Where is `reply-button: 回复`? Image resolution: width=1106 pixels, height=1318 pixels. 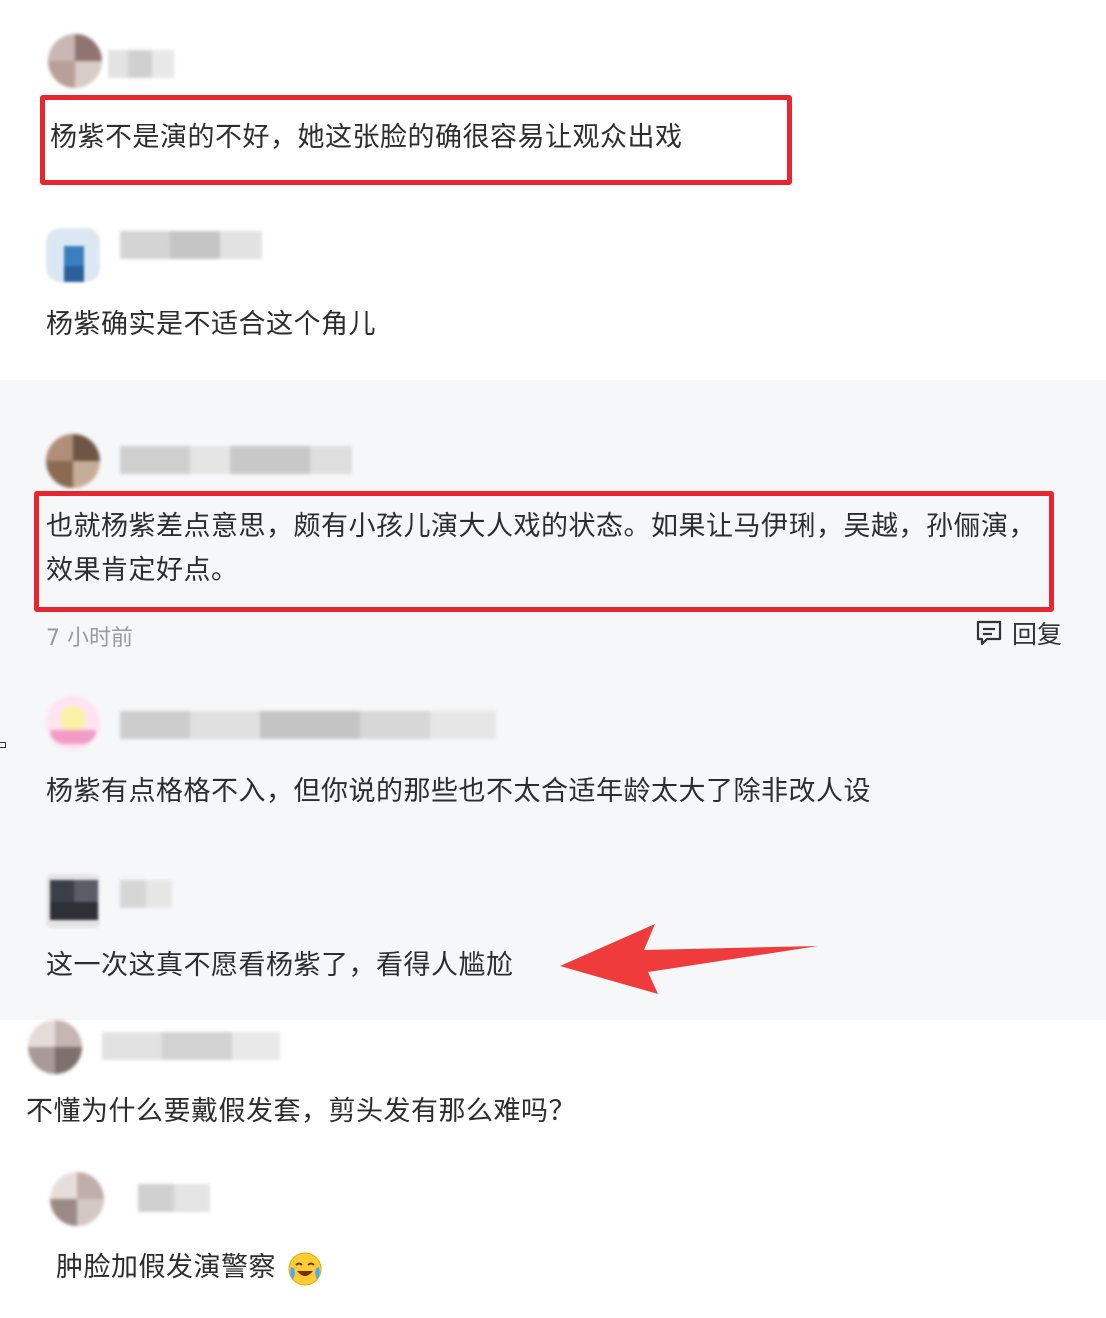 reply-button: 回复 is located at coordinates (1018, 633).